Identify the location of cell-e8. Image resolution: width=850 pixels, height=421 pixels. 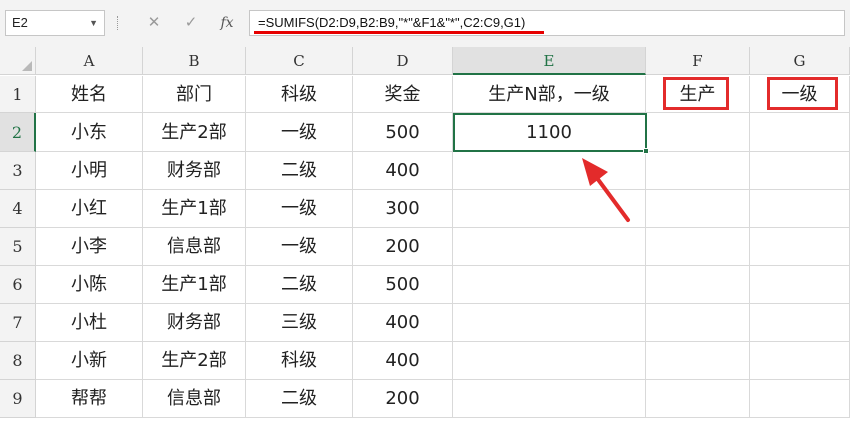
(549, 361).